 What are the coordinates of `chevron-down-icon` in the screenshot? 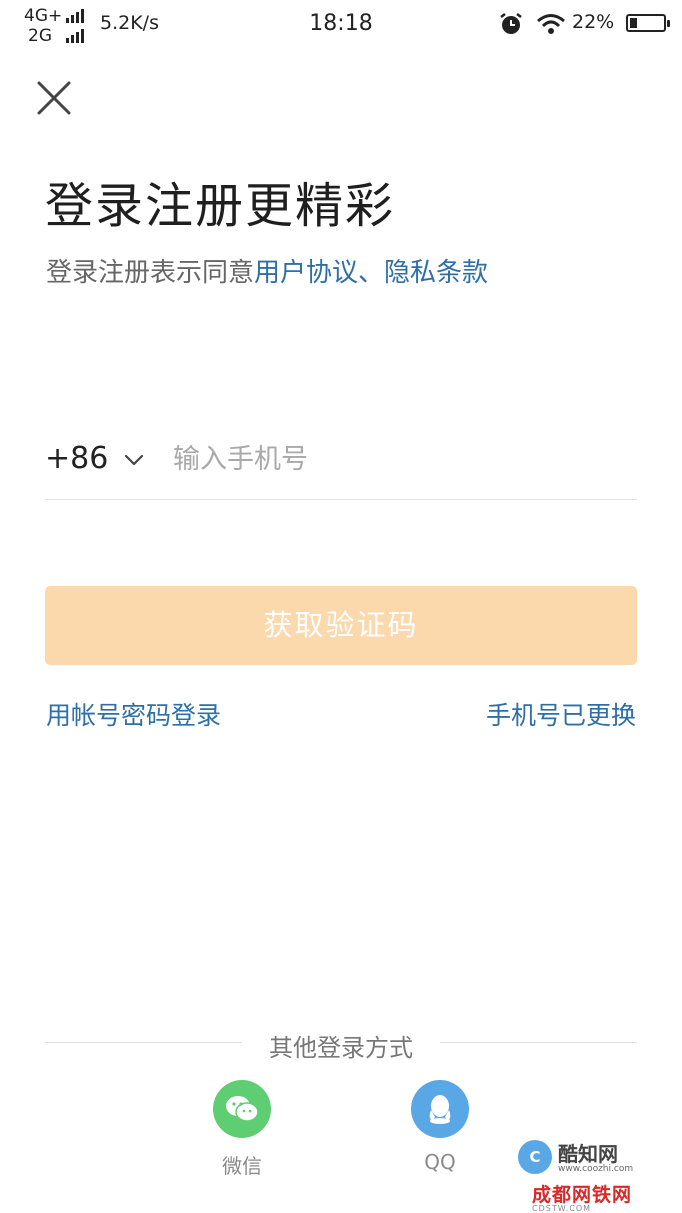 It's located at (134, 459).